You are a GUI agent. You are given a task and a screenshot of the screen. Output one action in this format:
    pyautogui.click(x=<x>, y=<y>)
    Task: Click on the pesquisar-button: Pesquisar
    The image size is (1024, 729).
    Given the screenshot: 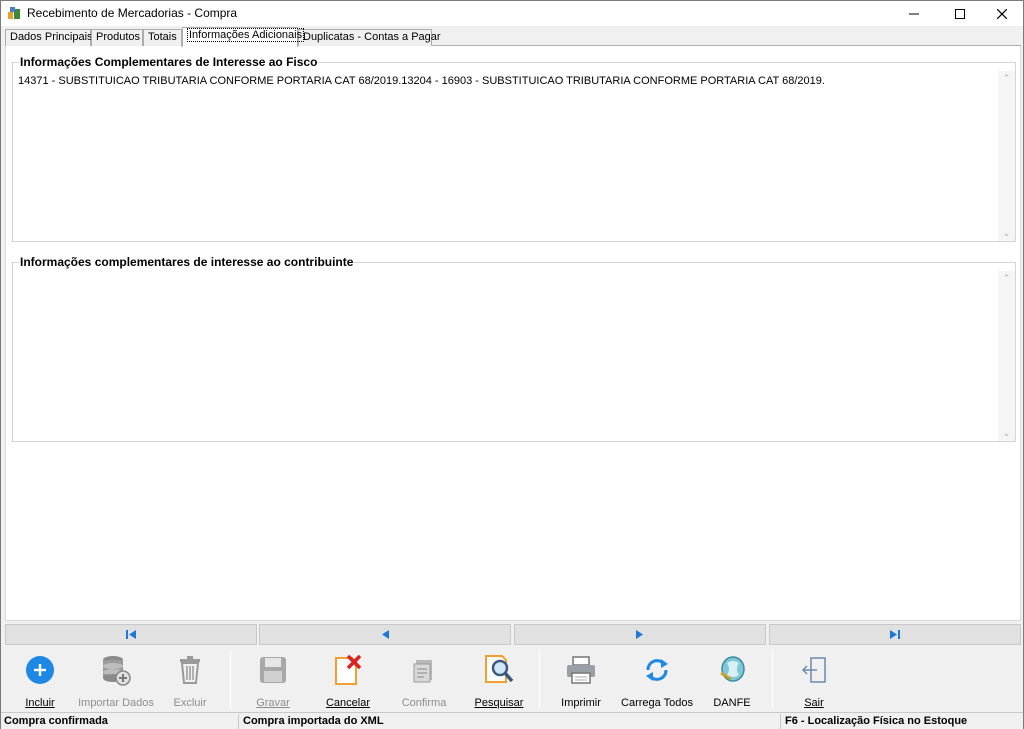 What is the action you would take?
    pyautogui.click(x=499, y=681)
    